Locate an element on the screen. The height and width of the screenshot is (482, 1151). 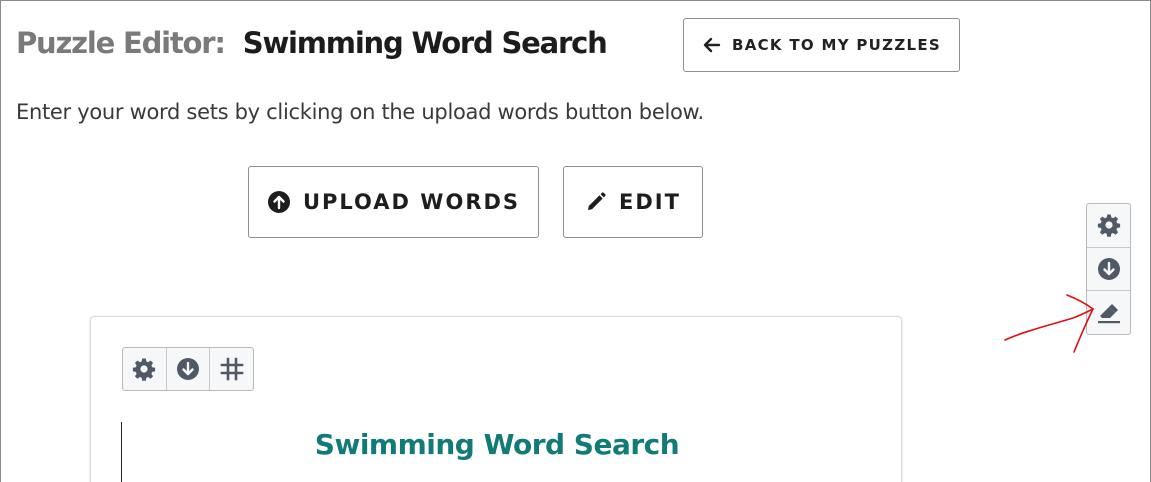
page-title-prefix: Puzzle Editor: is located at coordinates (121, 43).